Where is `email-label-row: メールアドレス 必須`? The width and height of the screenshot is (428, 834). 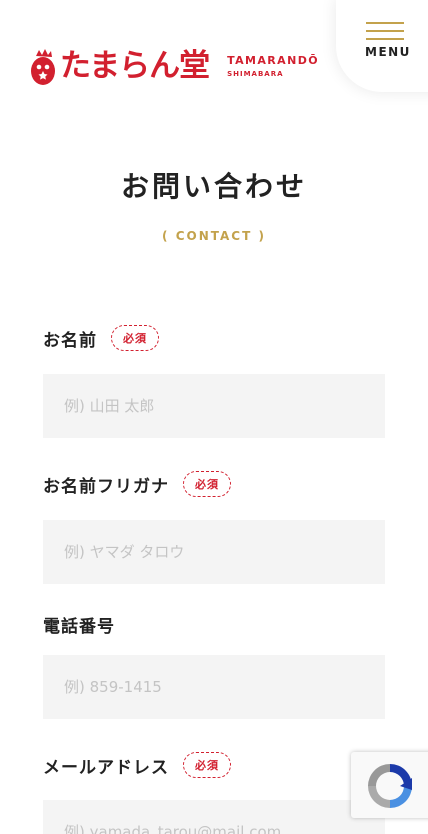
email-label-row: メールアドレス 必須 is located at coordinates (137, 765).